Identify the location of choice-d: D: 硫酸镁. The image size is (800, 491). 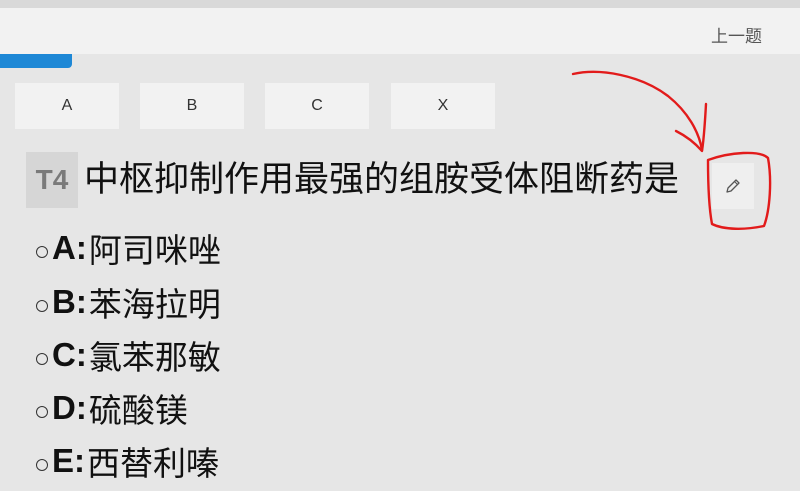
(112, 408).